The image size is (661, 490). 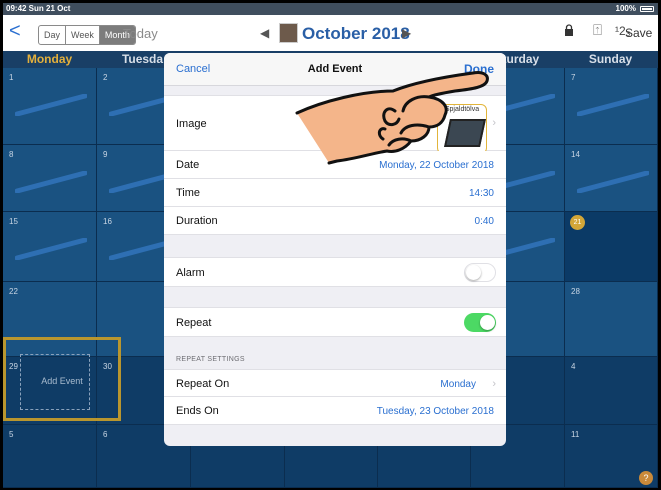 What do you see at coordinates (15, 31) in the screenshot?
I see `back-chevron-icon: <` at bounding box center [15, 31].